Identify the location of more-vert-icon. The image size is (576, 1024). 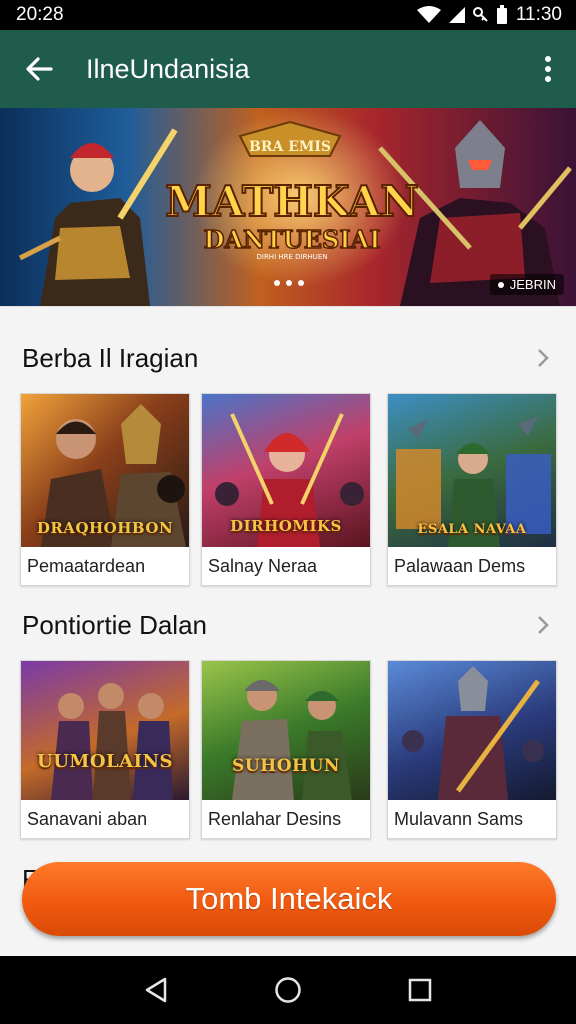
(548, 69).